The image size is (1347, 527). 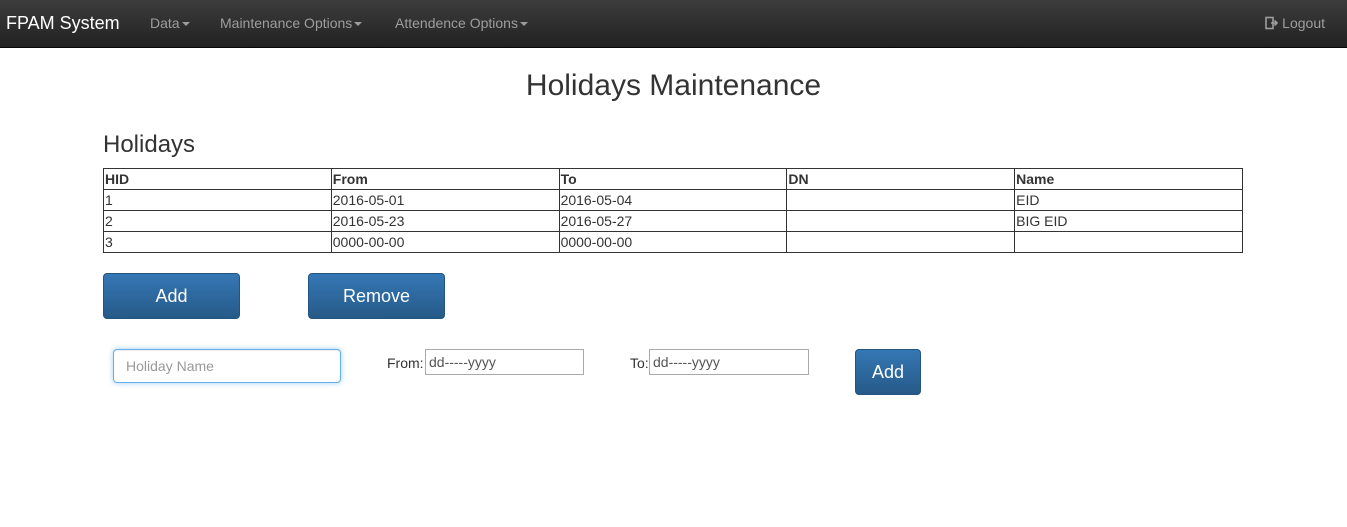 What do you see at coordinates (217, 200) in the screenshot?
I see `table-cell: 1` at bounding box center [217, 200].